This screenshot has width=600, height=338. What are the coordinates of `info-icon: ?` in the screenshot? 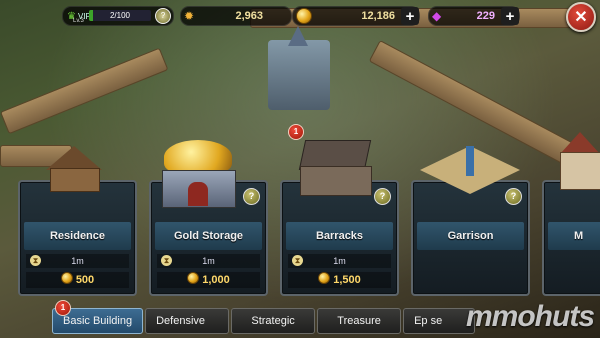 It's located at (251, 196).